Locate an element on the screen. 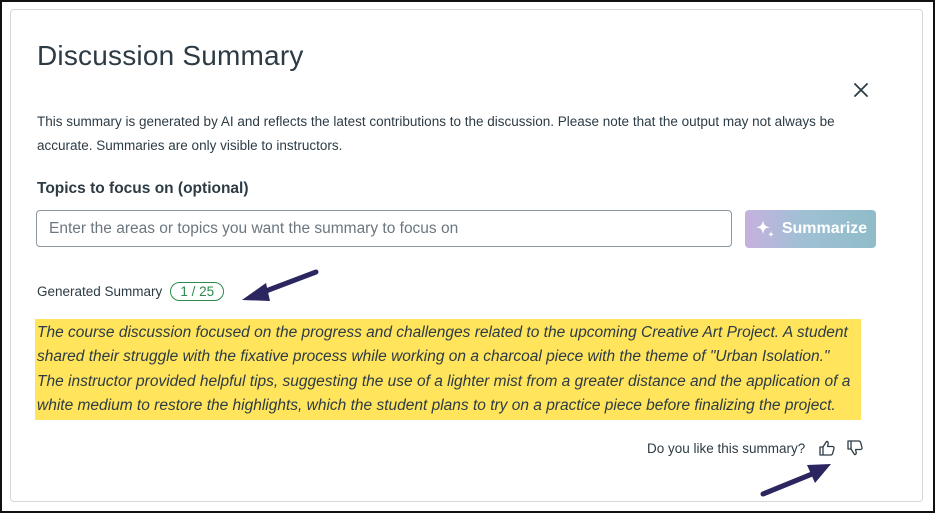 Image resolution: width=935 pixels, height=513 pixels. annotation-arrow-counter is located at coordinates (280, 285).